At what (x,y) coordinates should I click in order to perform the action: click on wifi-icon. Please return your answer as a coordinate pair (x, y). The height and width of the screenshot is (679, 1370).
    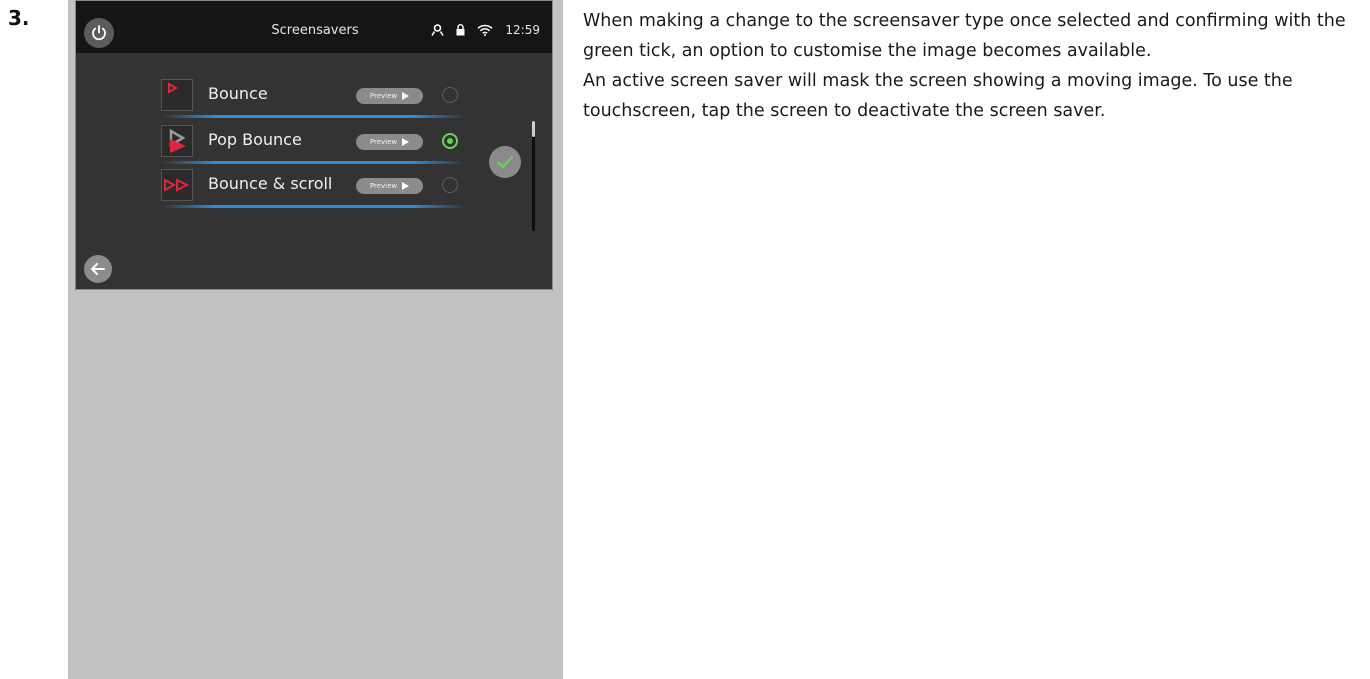
    Looking at the image, I should click on (485, 30).